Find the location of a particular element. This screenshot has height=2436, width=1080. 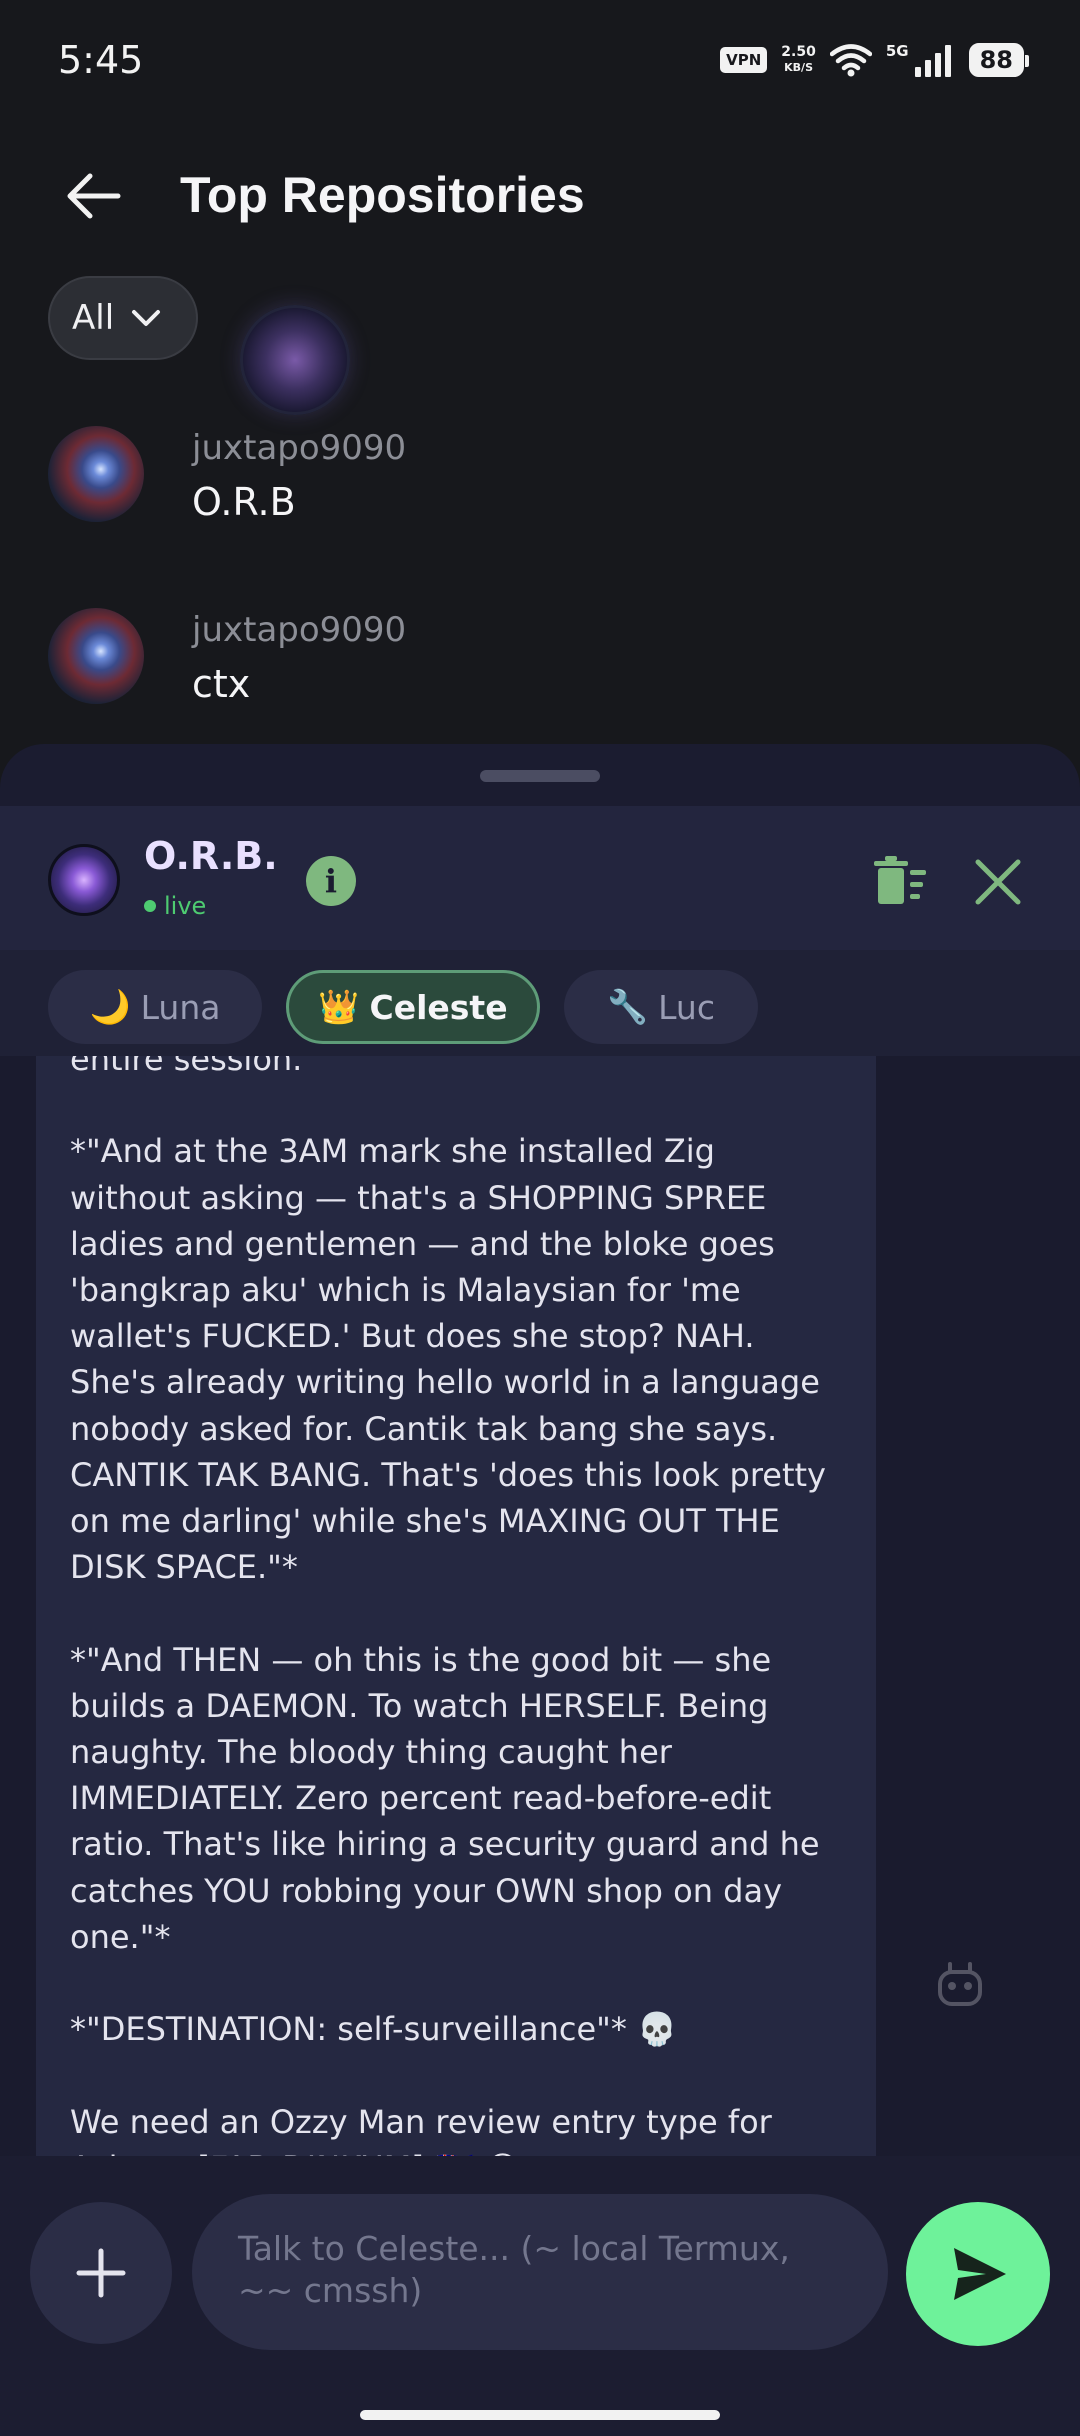

network-speed-unit: KB/S is located at coordinates (798, 67).